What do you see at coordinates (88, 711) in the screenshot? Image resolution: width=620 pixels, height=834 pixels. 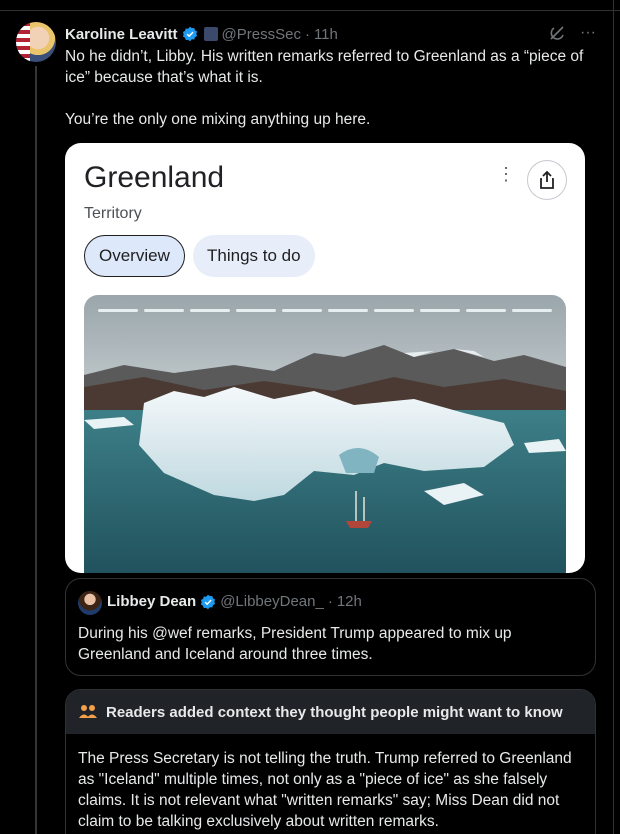 I see `people-icon` at bounding box center [88, 711].